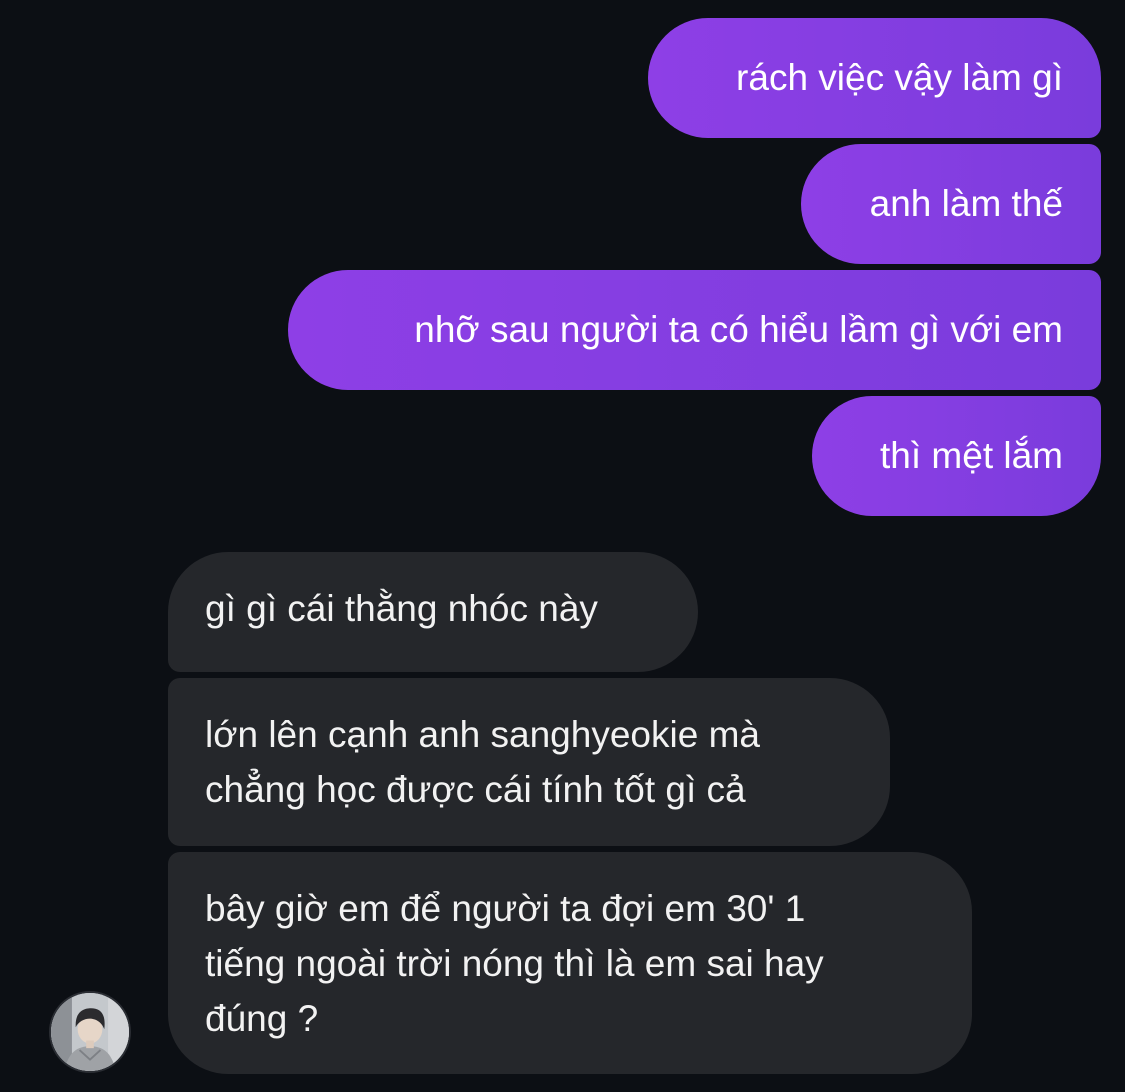  Describe the element at coordinates (514, 963) in the screenshot. I see `message-text-line: tiếng ngoài trời nóng thì là em sai hay` at that location.